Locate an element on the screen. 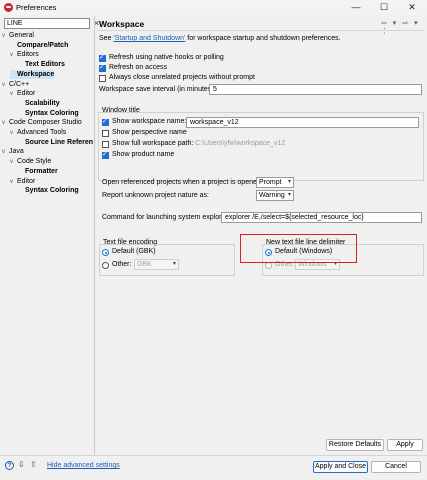  report-nature-label: Report unknown project nature as: is located at coordinates (156, 195).